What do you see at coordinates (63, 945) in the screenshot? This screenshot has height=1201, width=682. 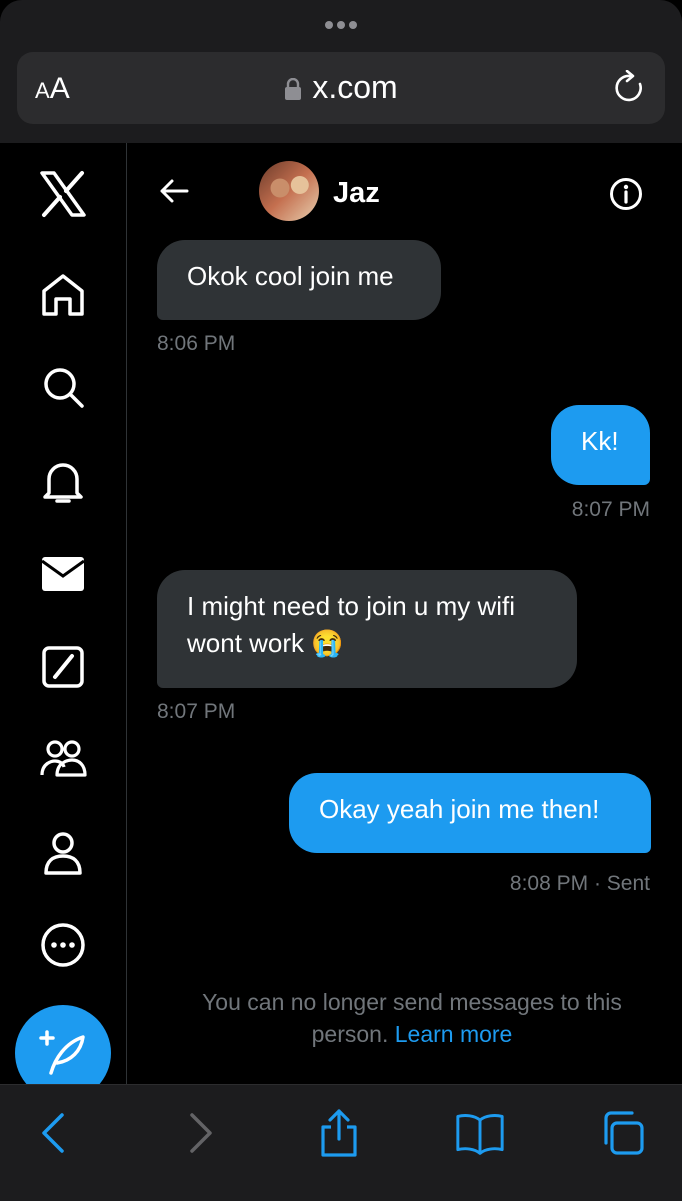 I see `more-icon` at bounding box center [63, 945].